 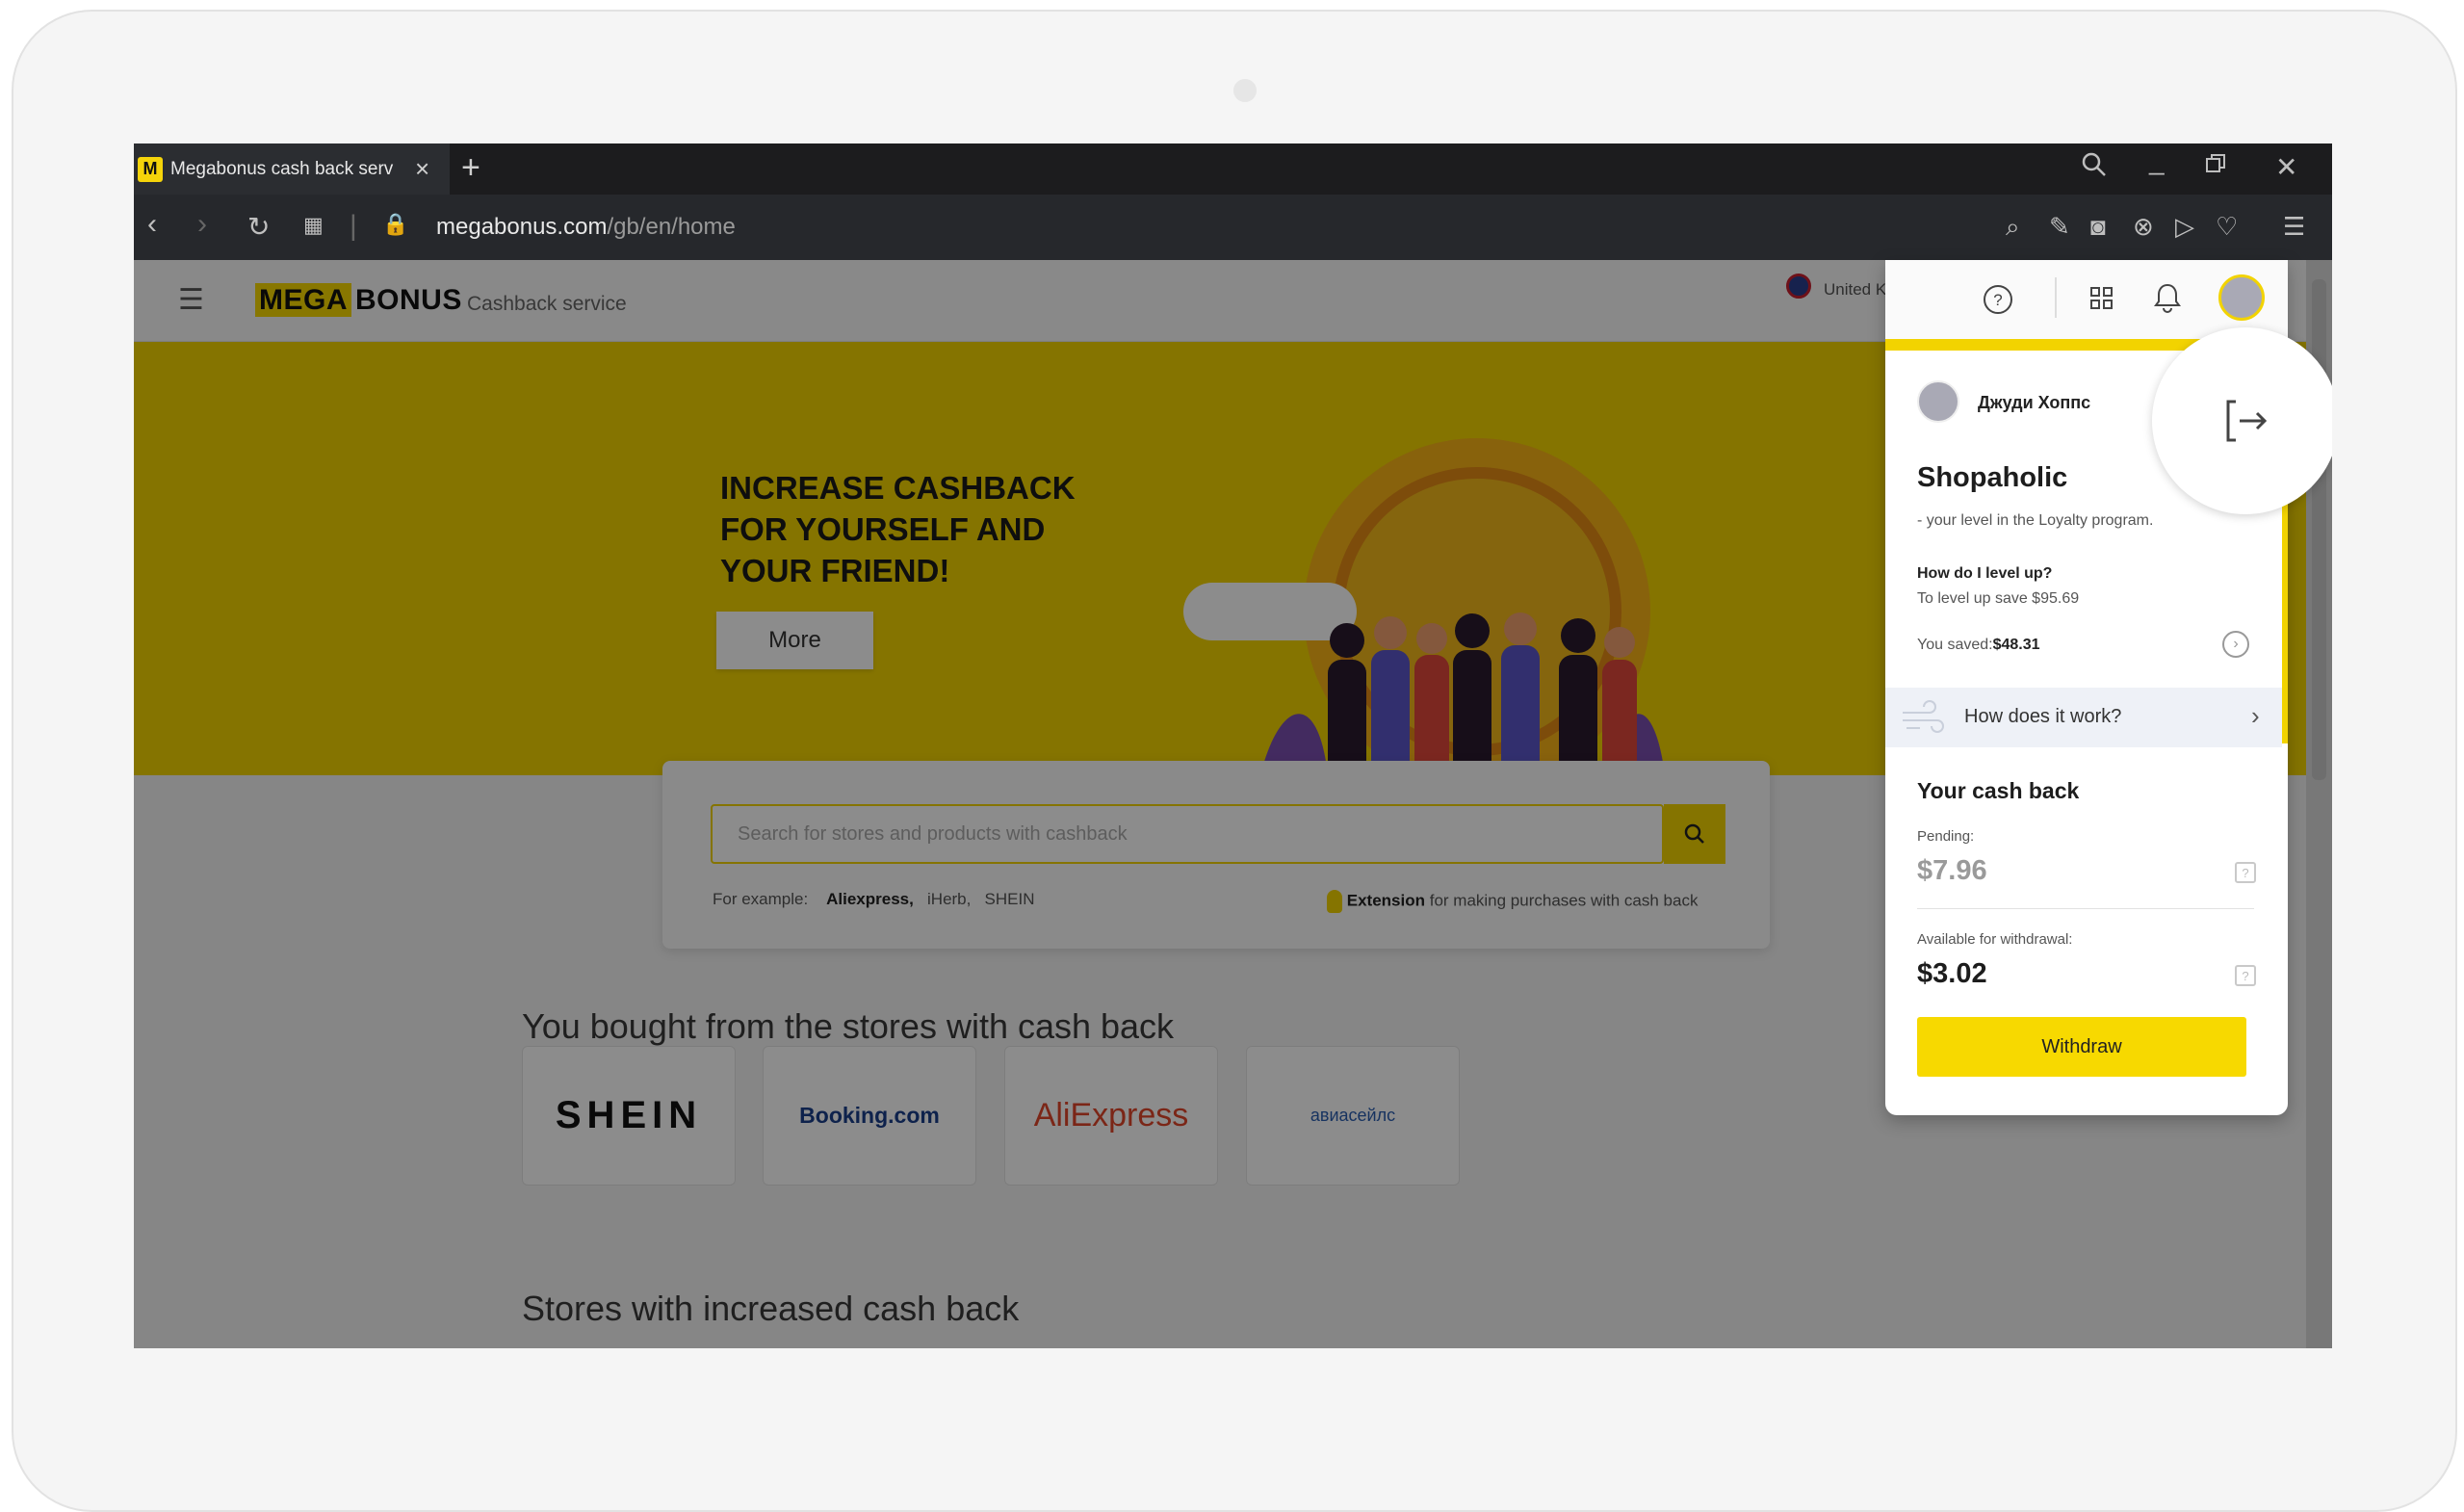 What do you see at coordinates (1995, 939) in the screenshot?
I see `available-label: Available for withdrawal:` at bounding box center [1995, 939].